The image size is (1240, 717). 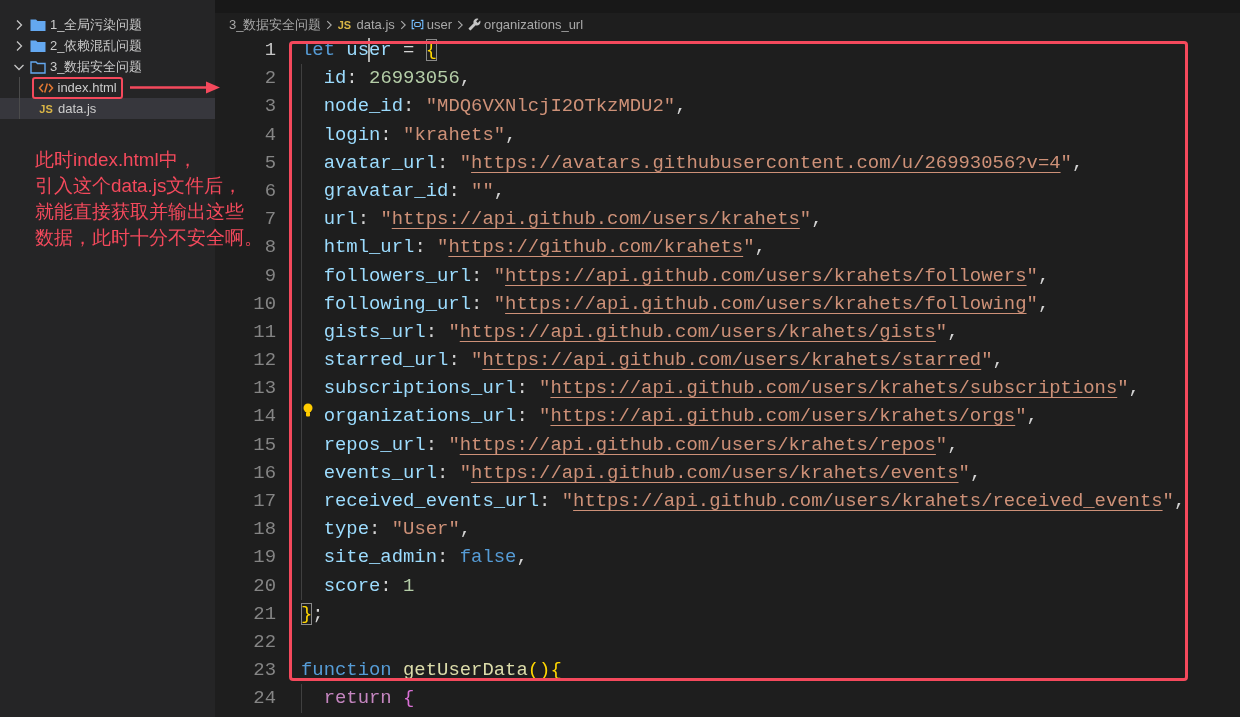 I want to click on code-line: score: 1, so click(x=369, y=586).